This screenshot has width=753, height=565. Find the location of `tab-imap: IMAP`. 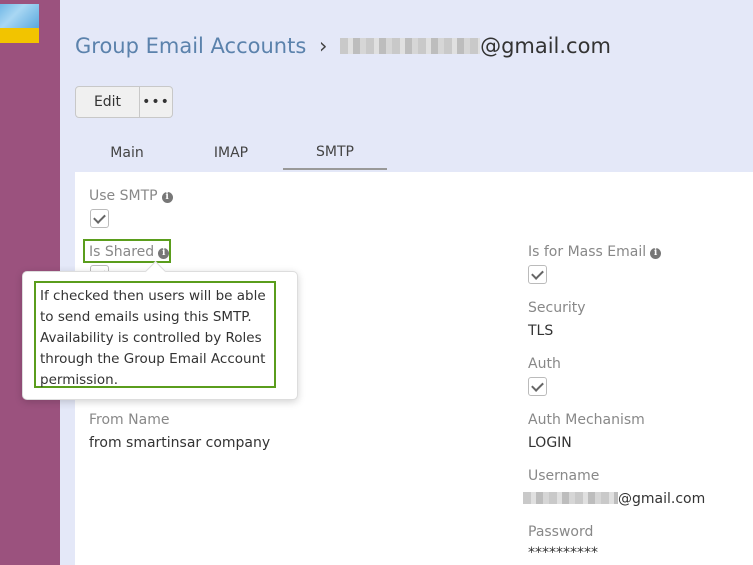

tab-imap: IMAP is located at coordinates (231, 153).